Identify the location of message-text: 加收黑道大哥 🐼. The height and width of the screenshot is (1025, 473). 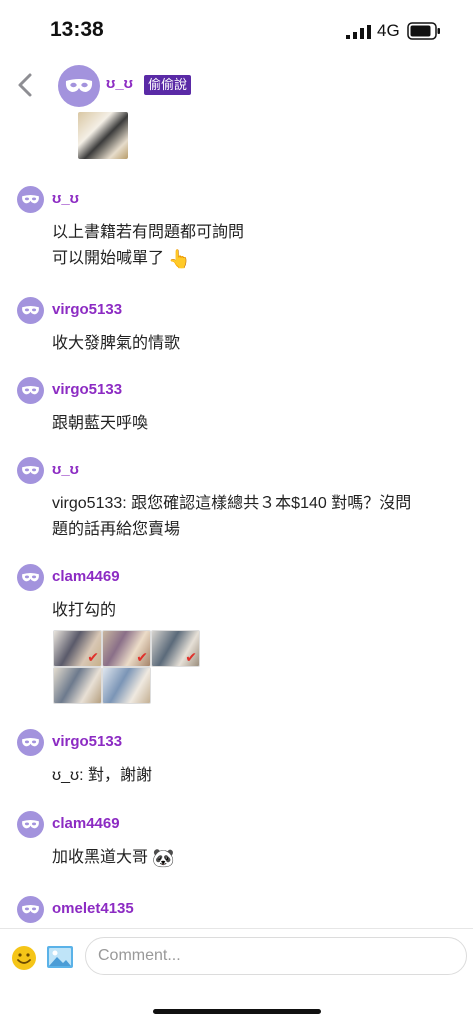
(257, 858).